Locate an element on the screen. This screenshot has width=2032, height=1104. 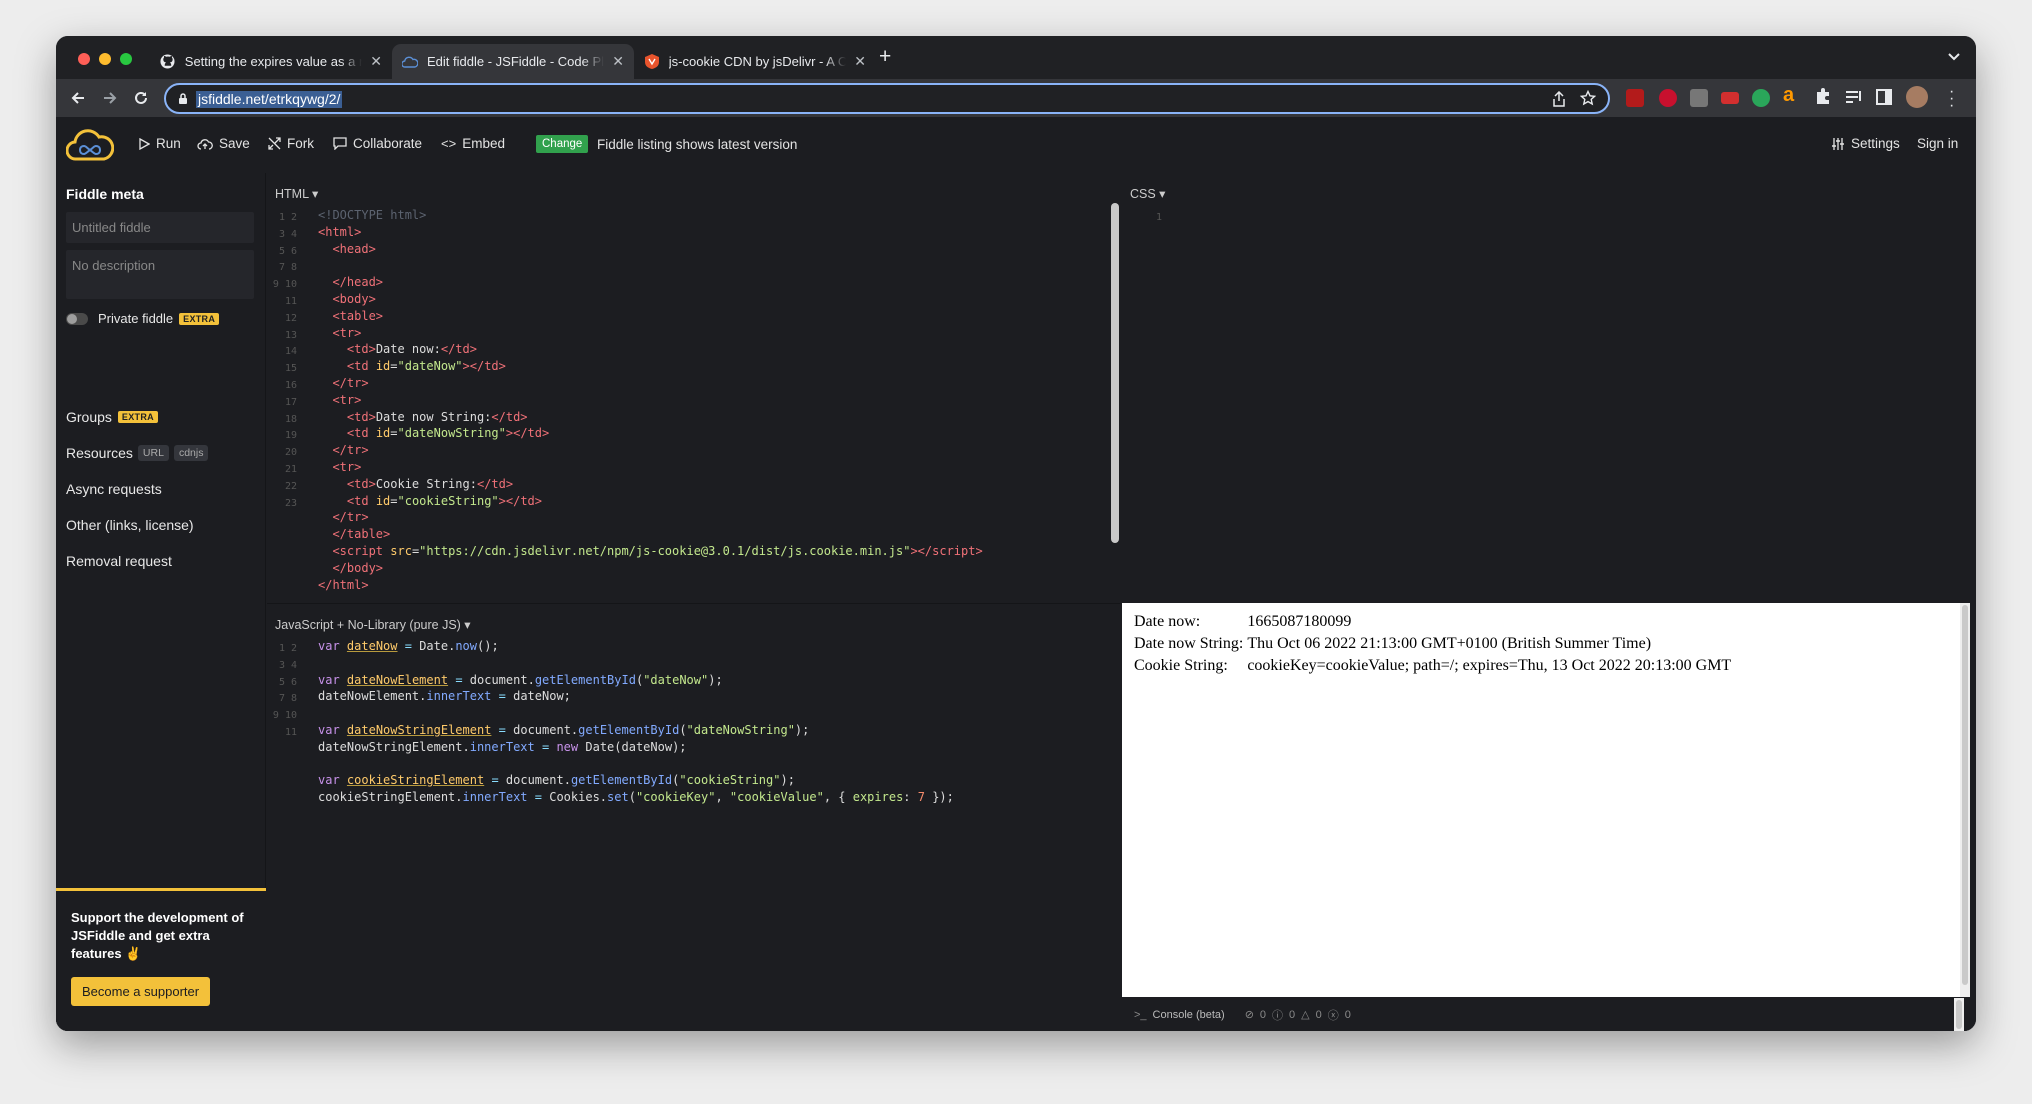
console-scrollbar is located at coordinates (1959, 1014).